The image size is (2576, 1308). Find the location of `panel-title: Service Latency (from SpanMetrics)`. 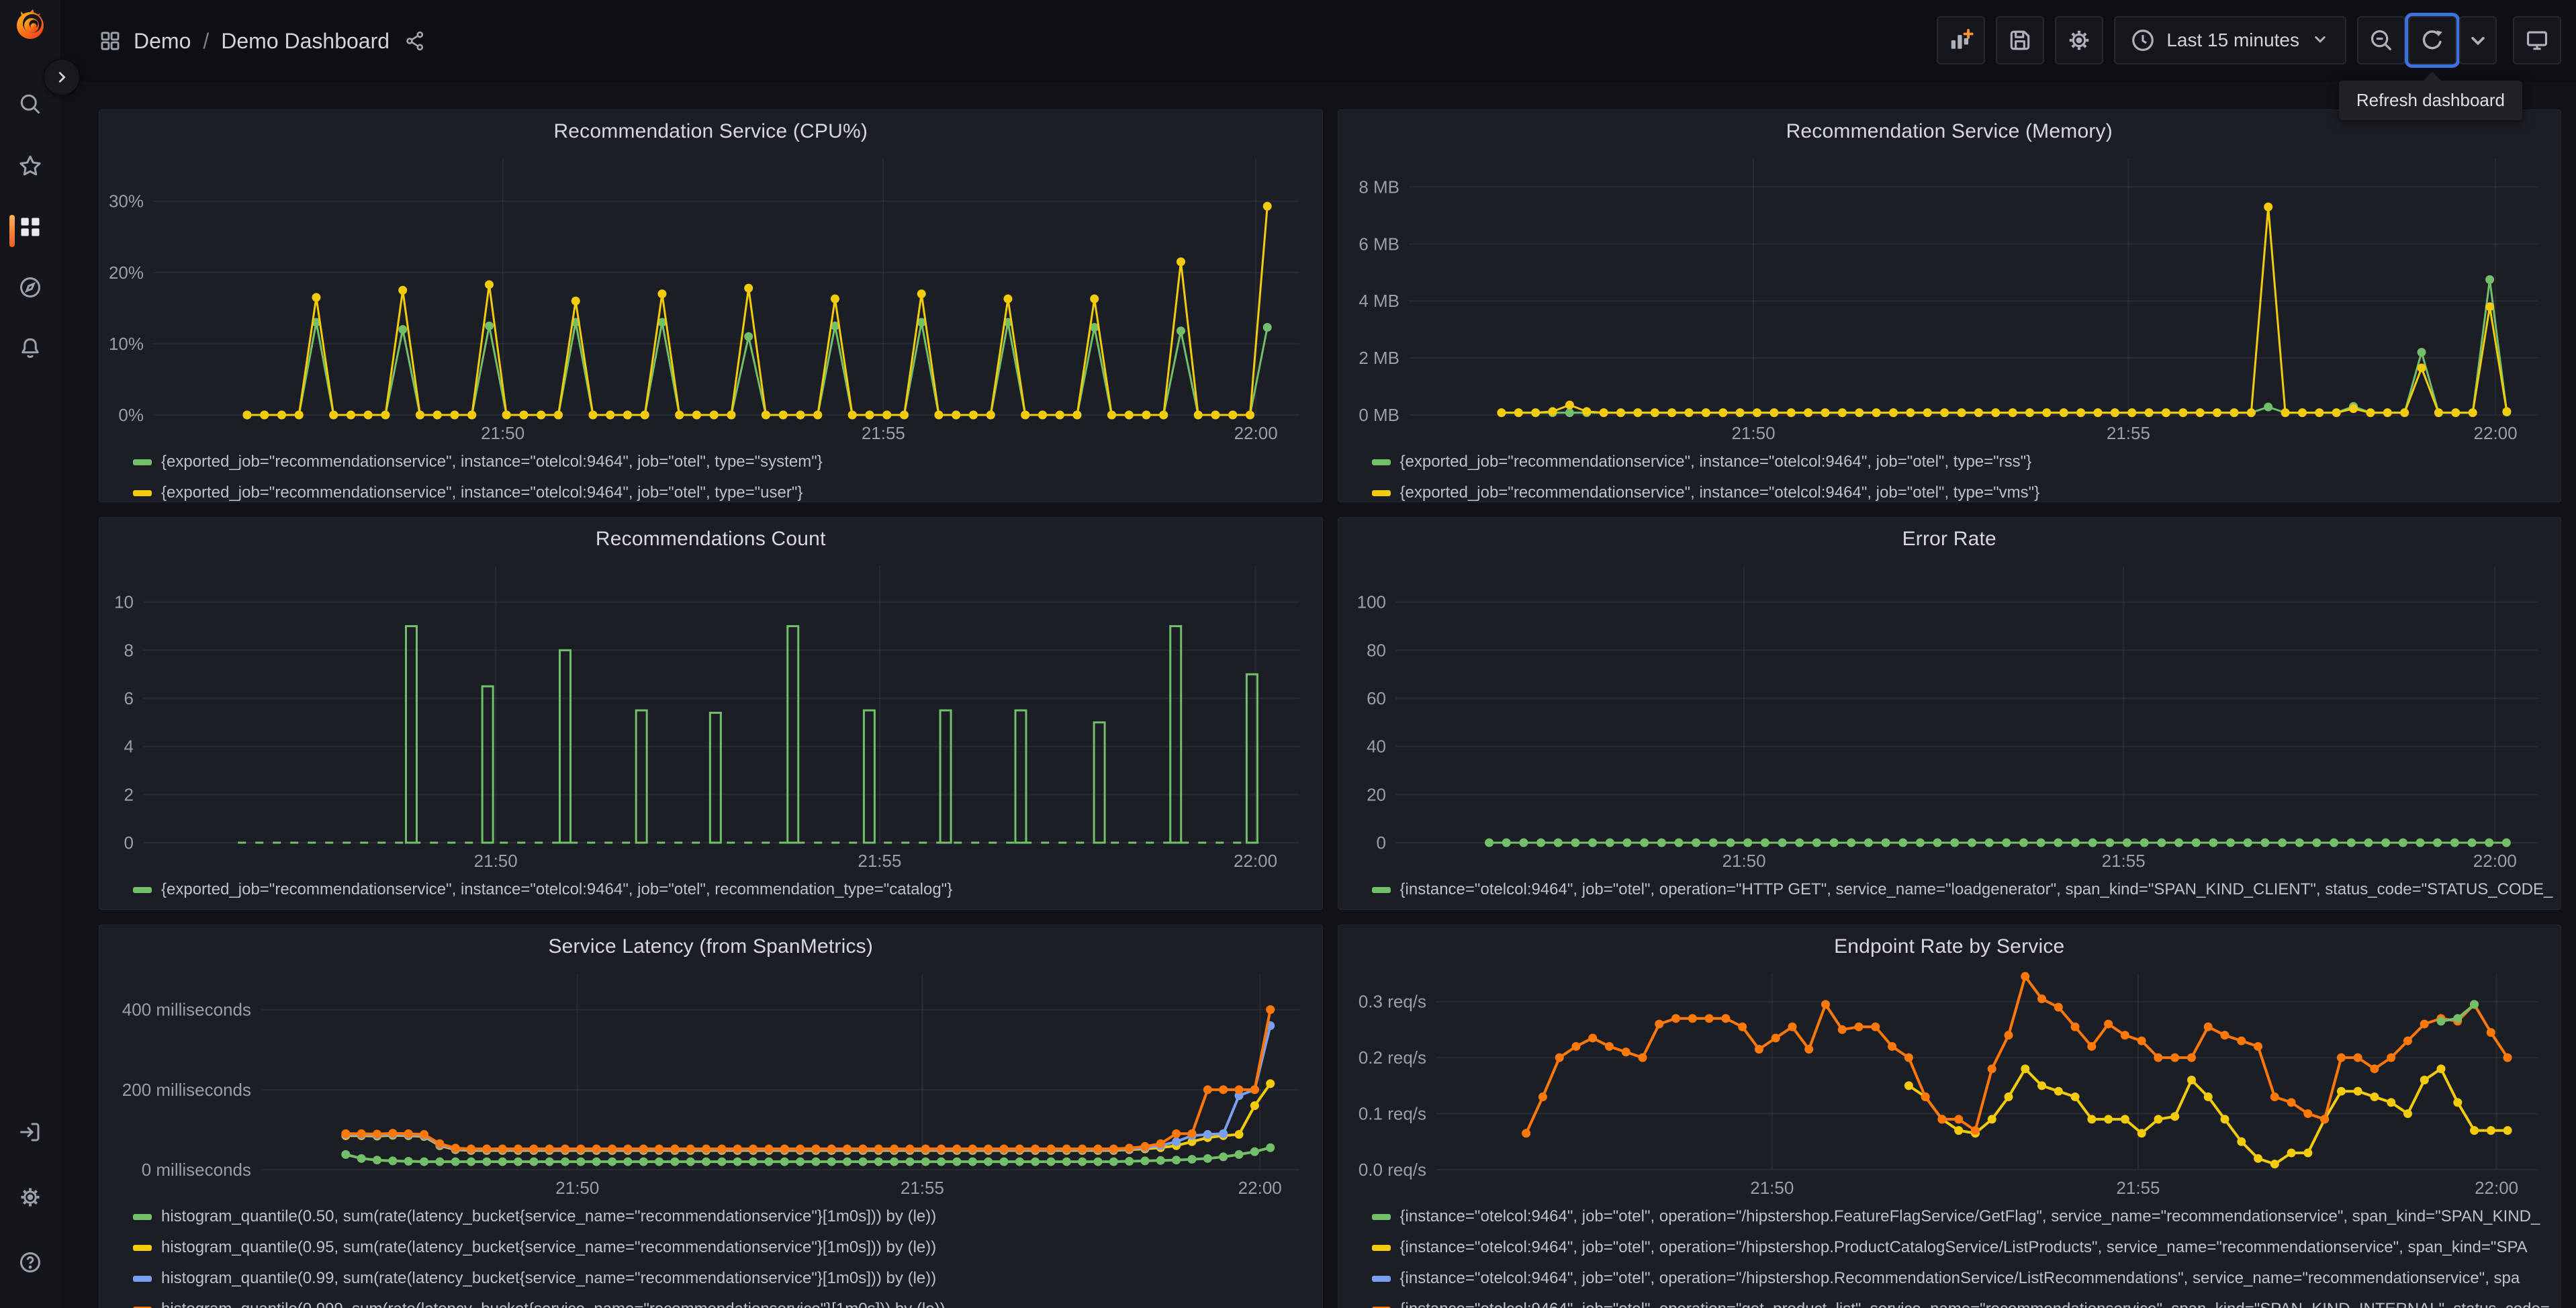

panel-title: Service Latency (from SpanMetrics) is located at coordinates (711, 947).